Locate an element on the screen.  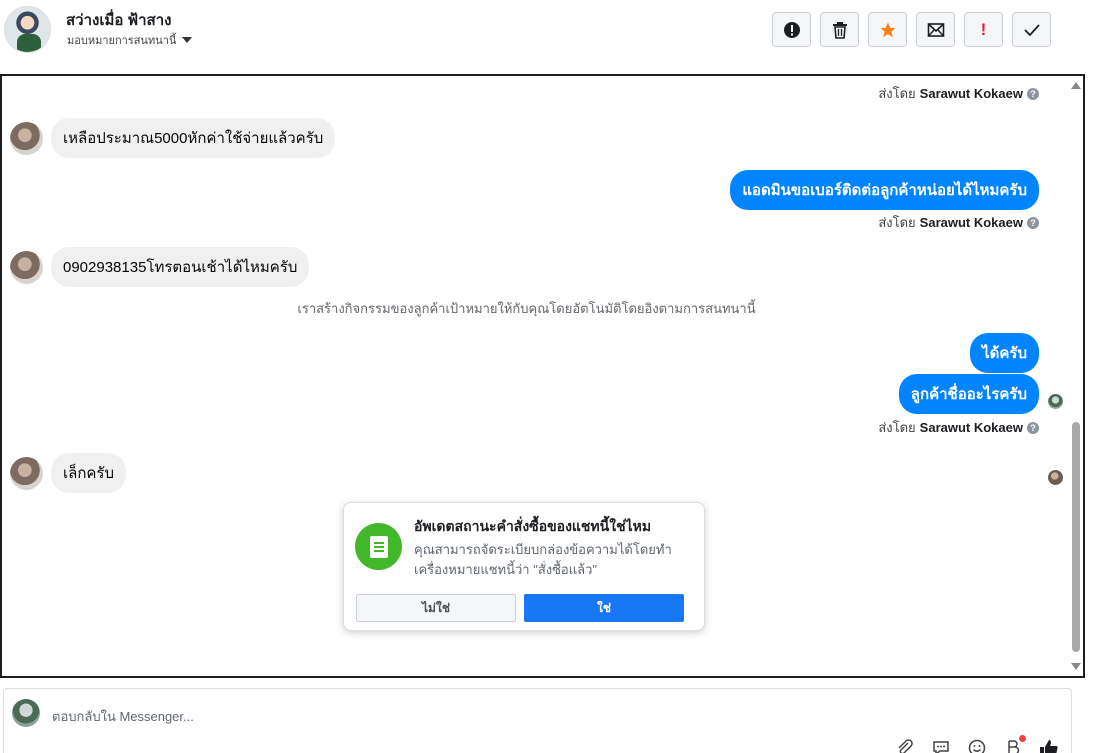
spam-button is located at coordinates (791, 29).